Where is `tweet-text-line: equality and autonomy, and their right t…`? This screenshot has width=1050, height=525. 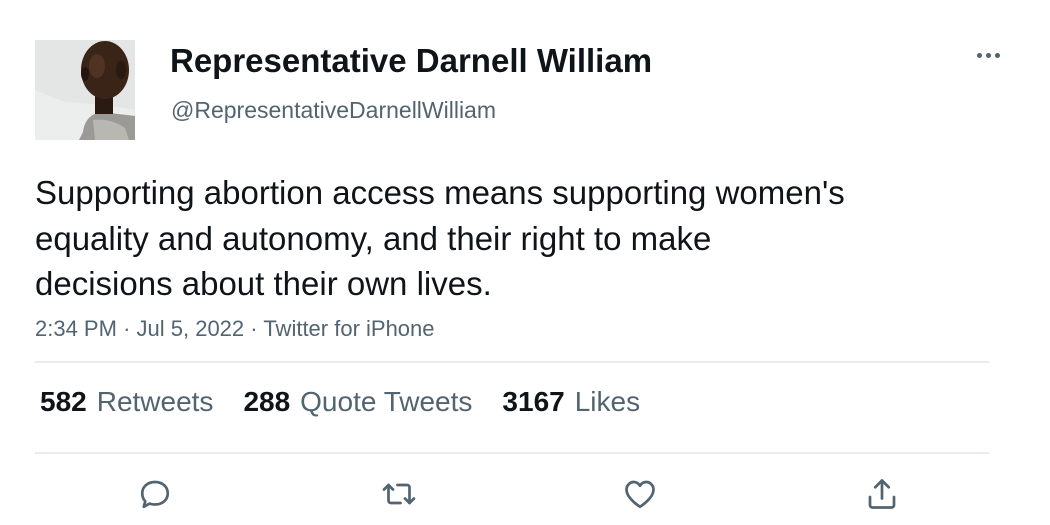
tweet-text-line: equality and autonomy, and their right t… is located at coordinates (373, 238).